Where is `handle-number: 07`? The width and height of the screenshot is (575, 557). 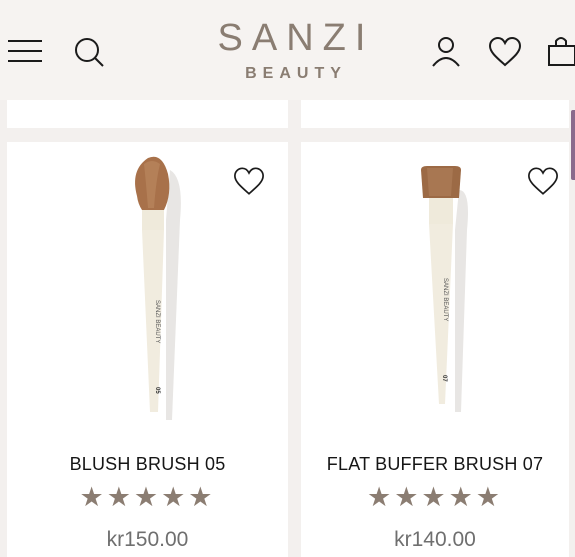
handle-number: 07 is located at coordinates (444, 378).